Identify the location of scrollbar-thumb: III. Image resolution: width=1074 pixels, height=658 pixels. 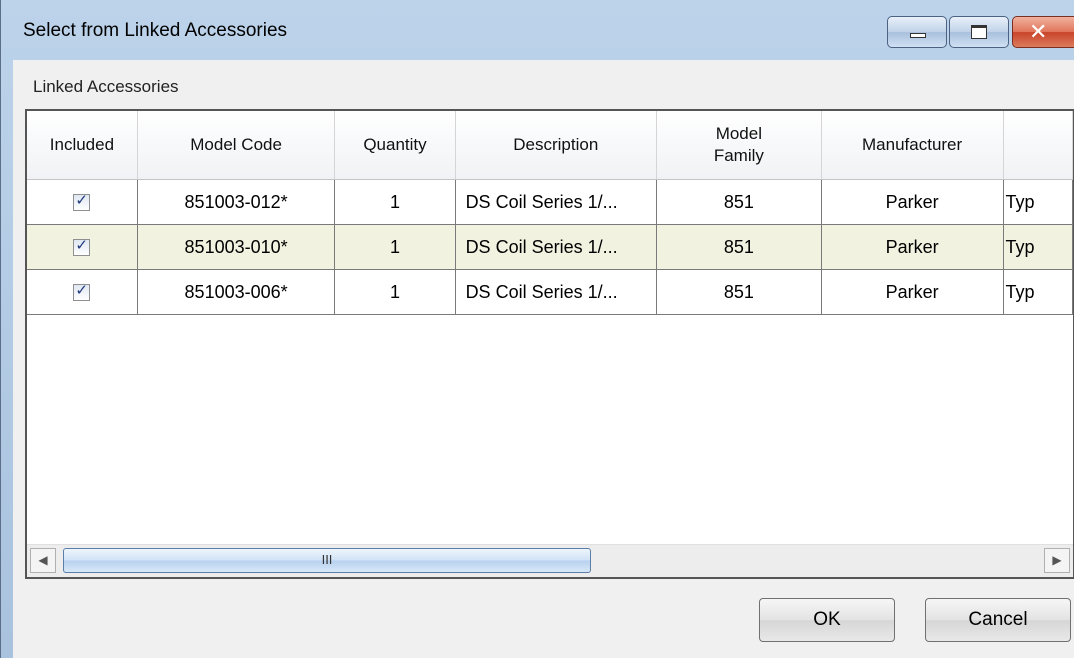
(327, 560).